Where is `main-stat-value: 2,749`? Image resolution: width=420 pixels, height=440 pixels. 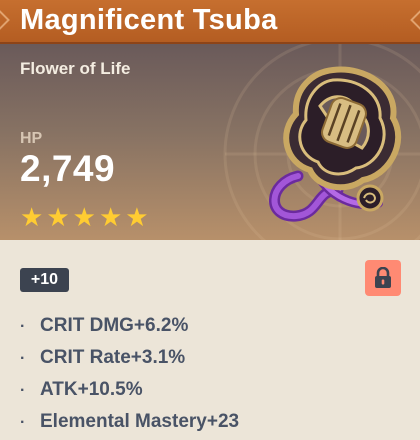
main-stat-value: 2,749 is located at coordinates (68, 168).